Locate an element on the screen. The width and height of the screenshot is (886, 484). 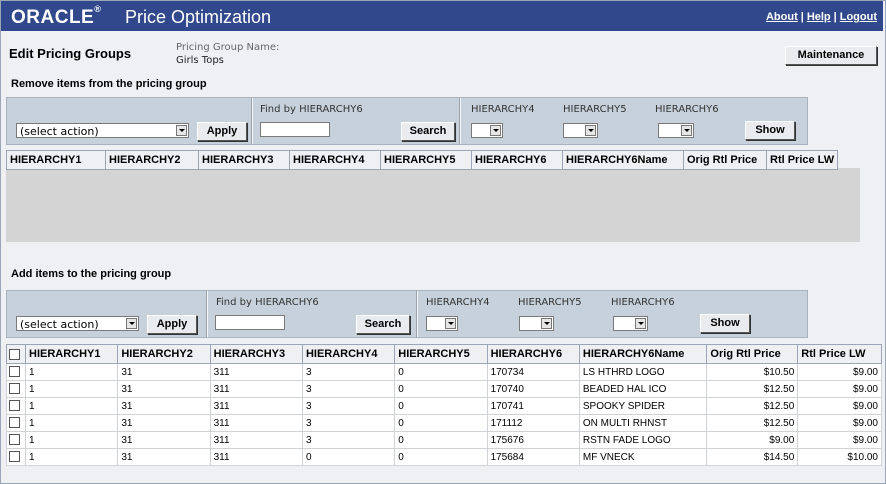
table-row: 1 31 311 3 0 170741 SPOOKY SPIDER $12.50 $9.00 is located at coordinates (444, 406).